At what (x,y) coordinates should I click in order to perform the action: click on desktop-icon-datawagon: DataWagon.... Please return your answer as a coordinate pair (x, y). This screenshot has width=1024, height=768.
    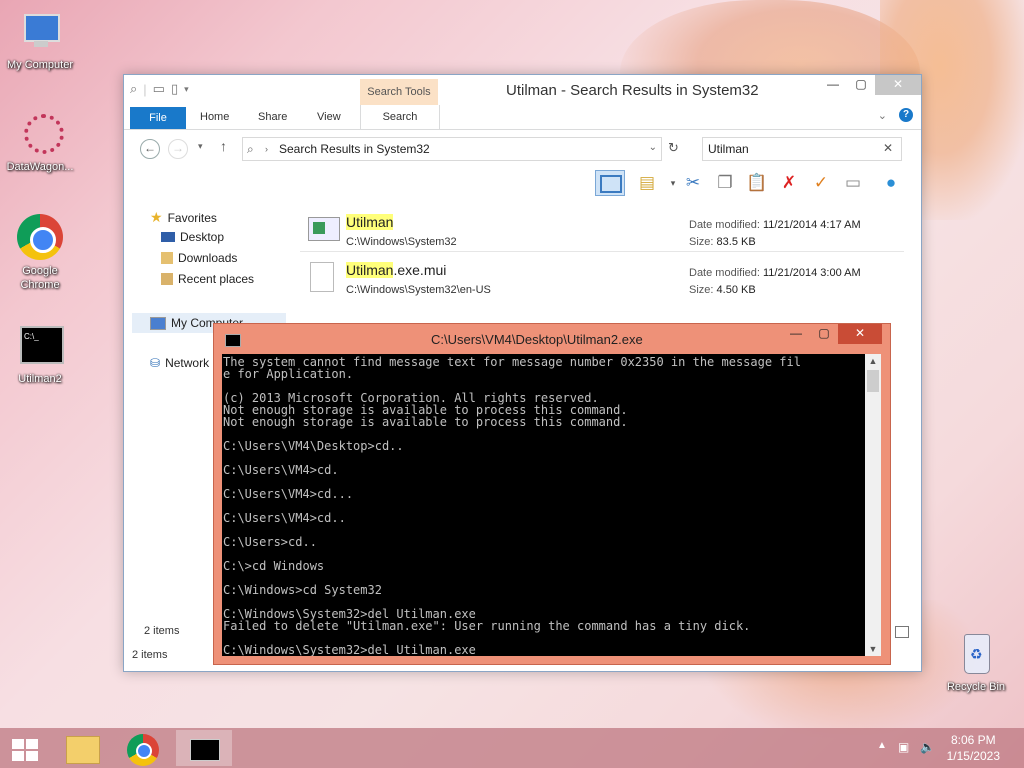
    Looking at the image, I should click on (40, 142).